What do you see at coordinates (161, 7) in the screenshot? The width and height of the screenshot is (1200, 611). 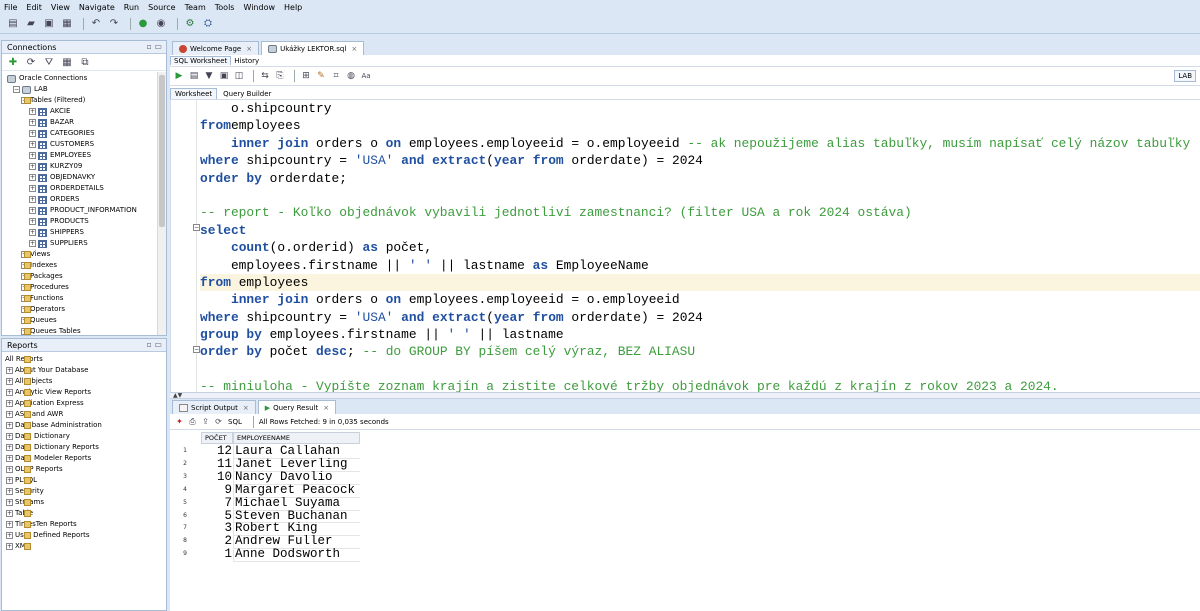 I see `menu-item-source: Source` at bounding box center [161, 7].